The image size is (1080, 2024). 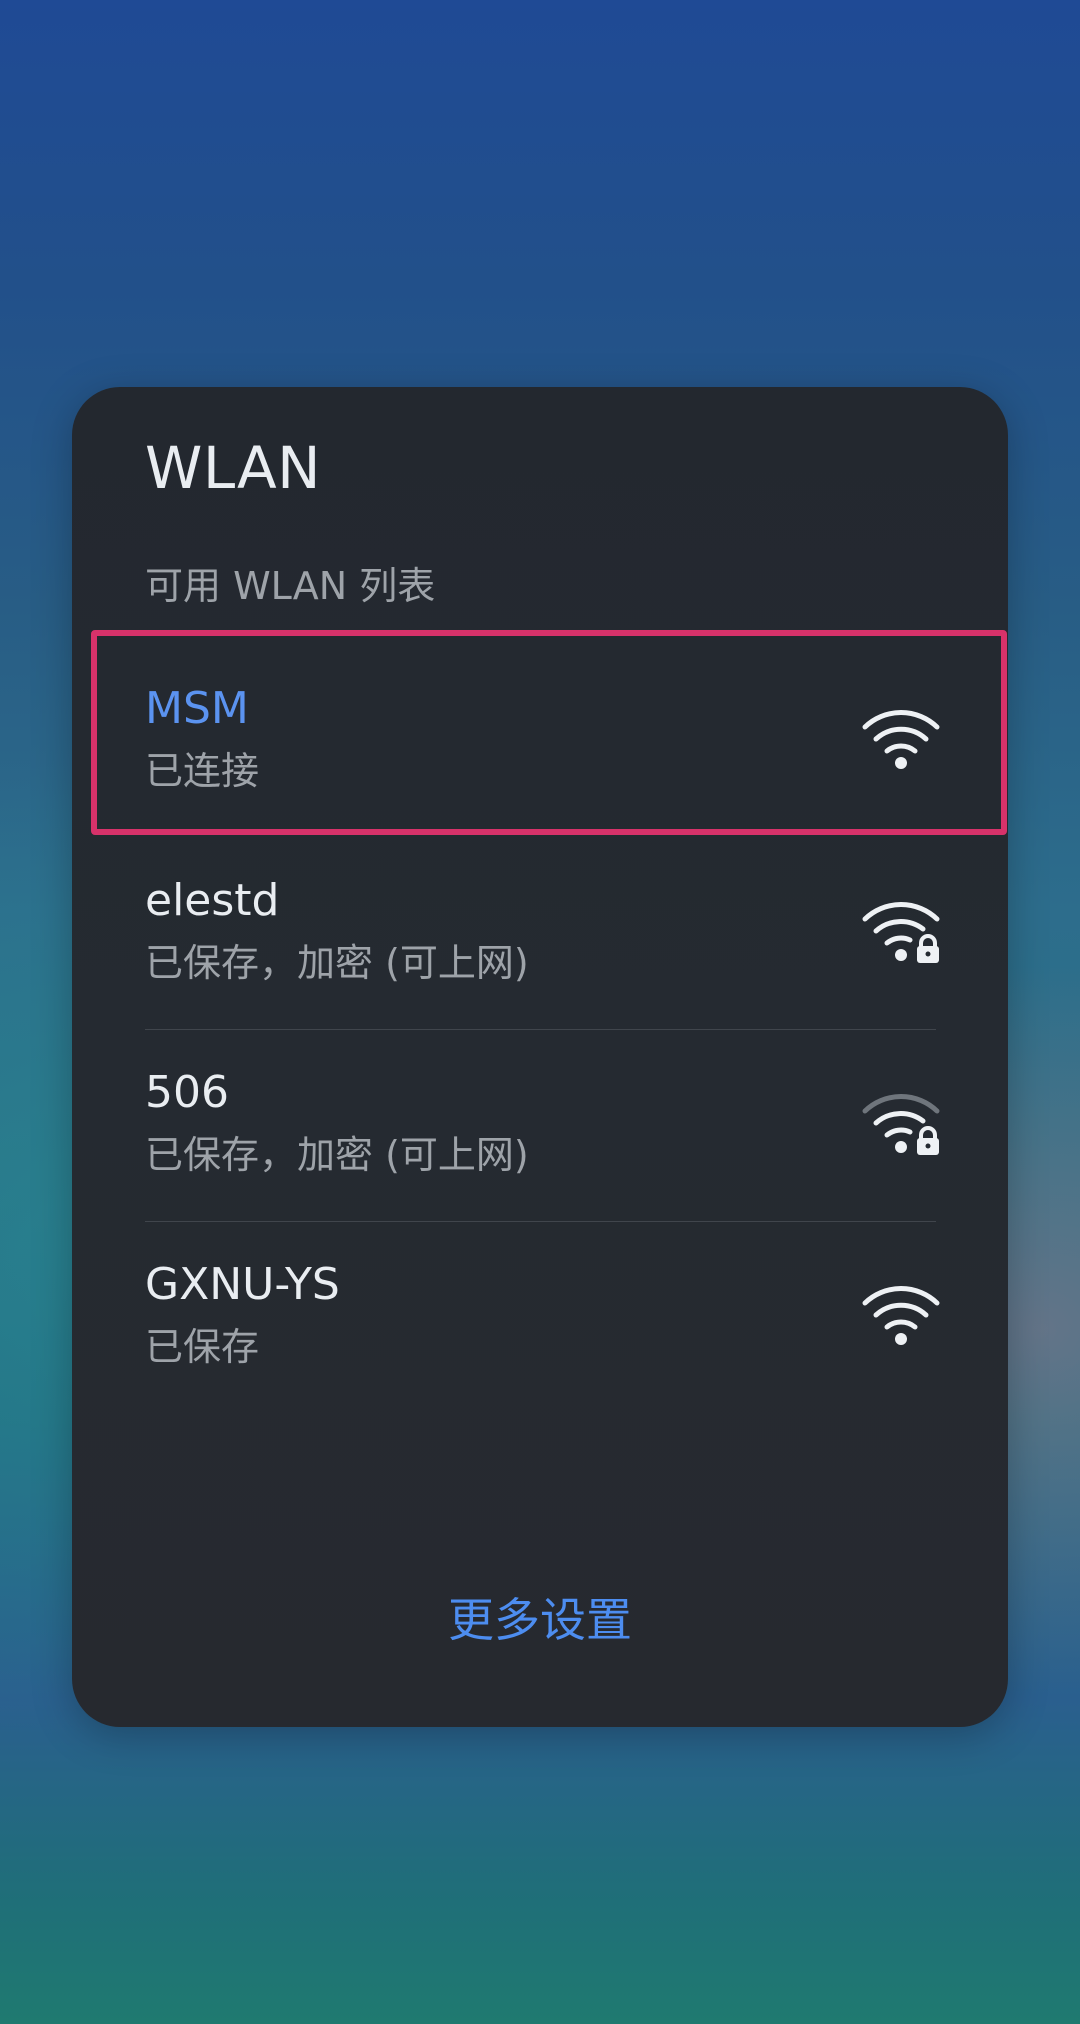 What do you see at coordinates (212, 900) in the screenshot?
I see `network-name: elestd` at bounding box center [212, 900].